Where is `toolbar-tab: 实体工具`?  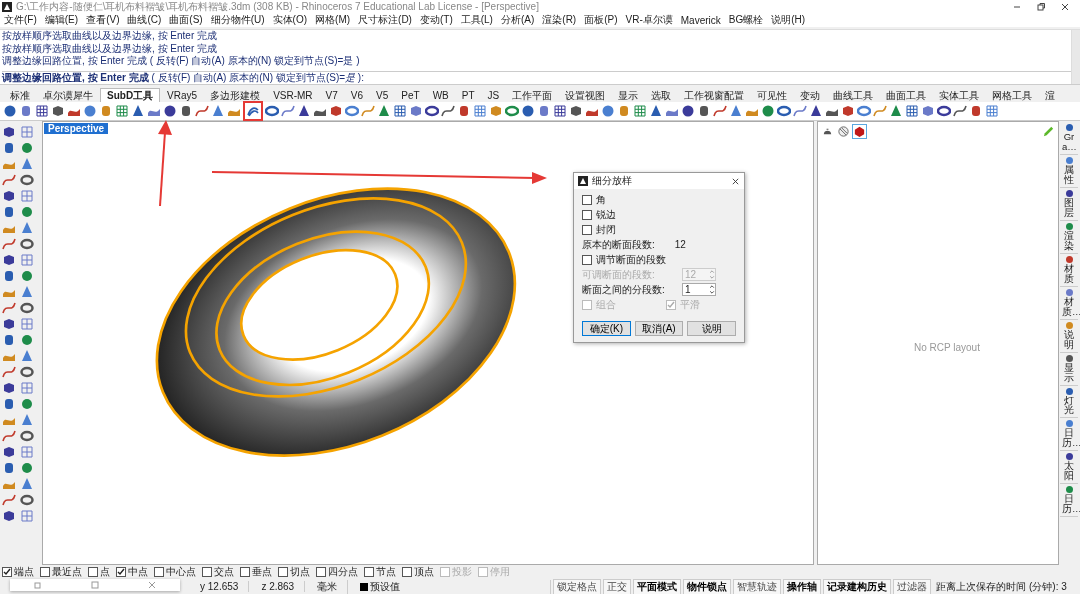 toolbar-tab: 实体工具 is located at coordinates (959, 95).